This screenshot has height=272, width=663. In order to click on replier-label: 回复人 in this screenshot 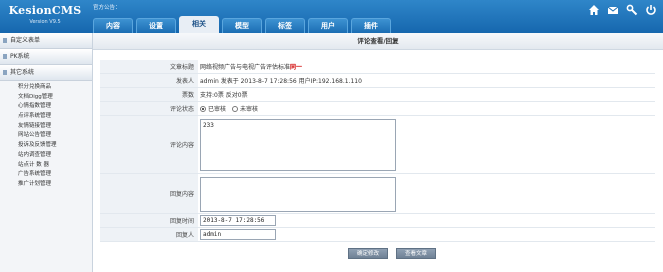, I will do `click(149, 234)`.